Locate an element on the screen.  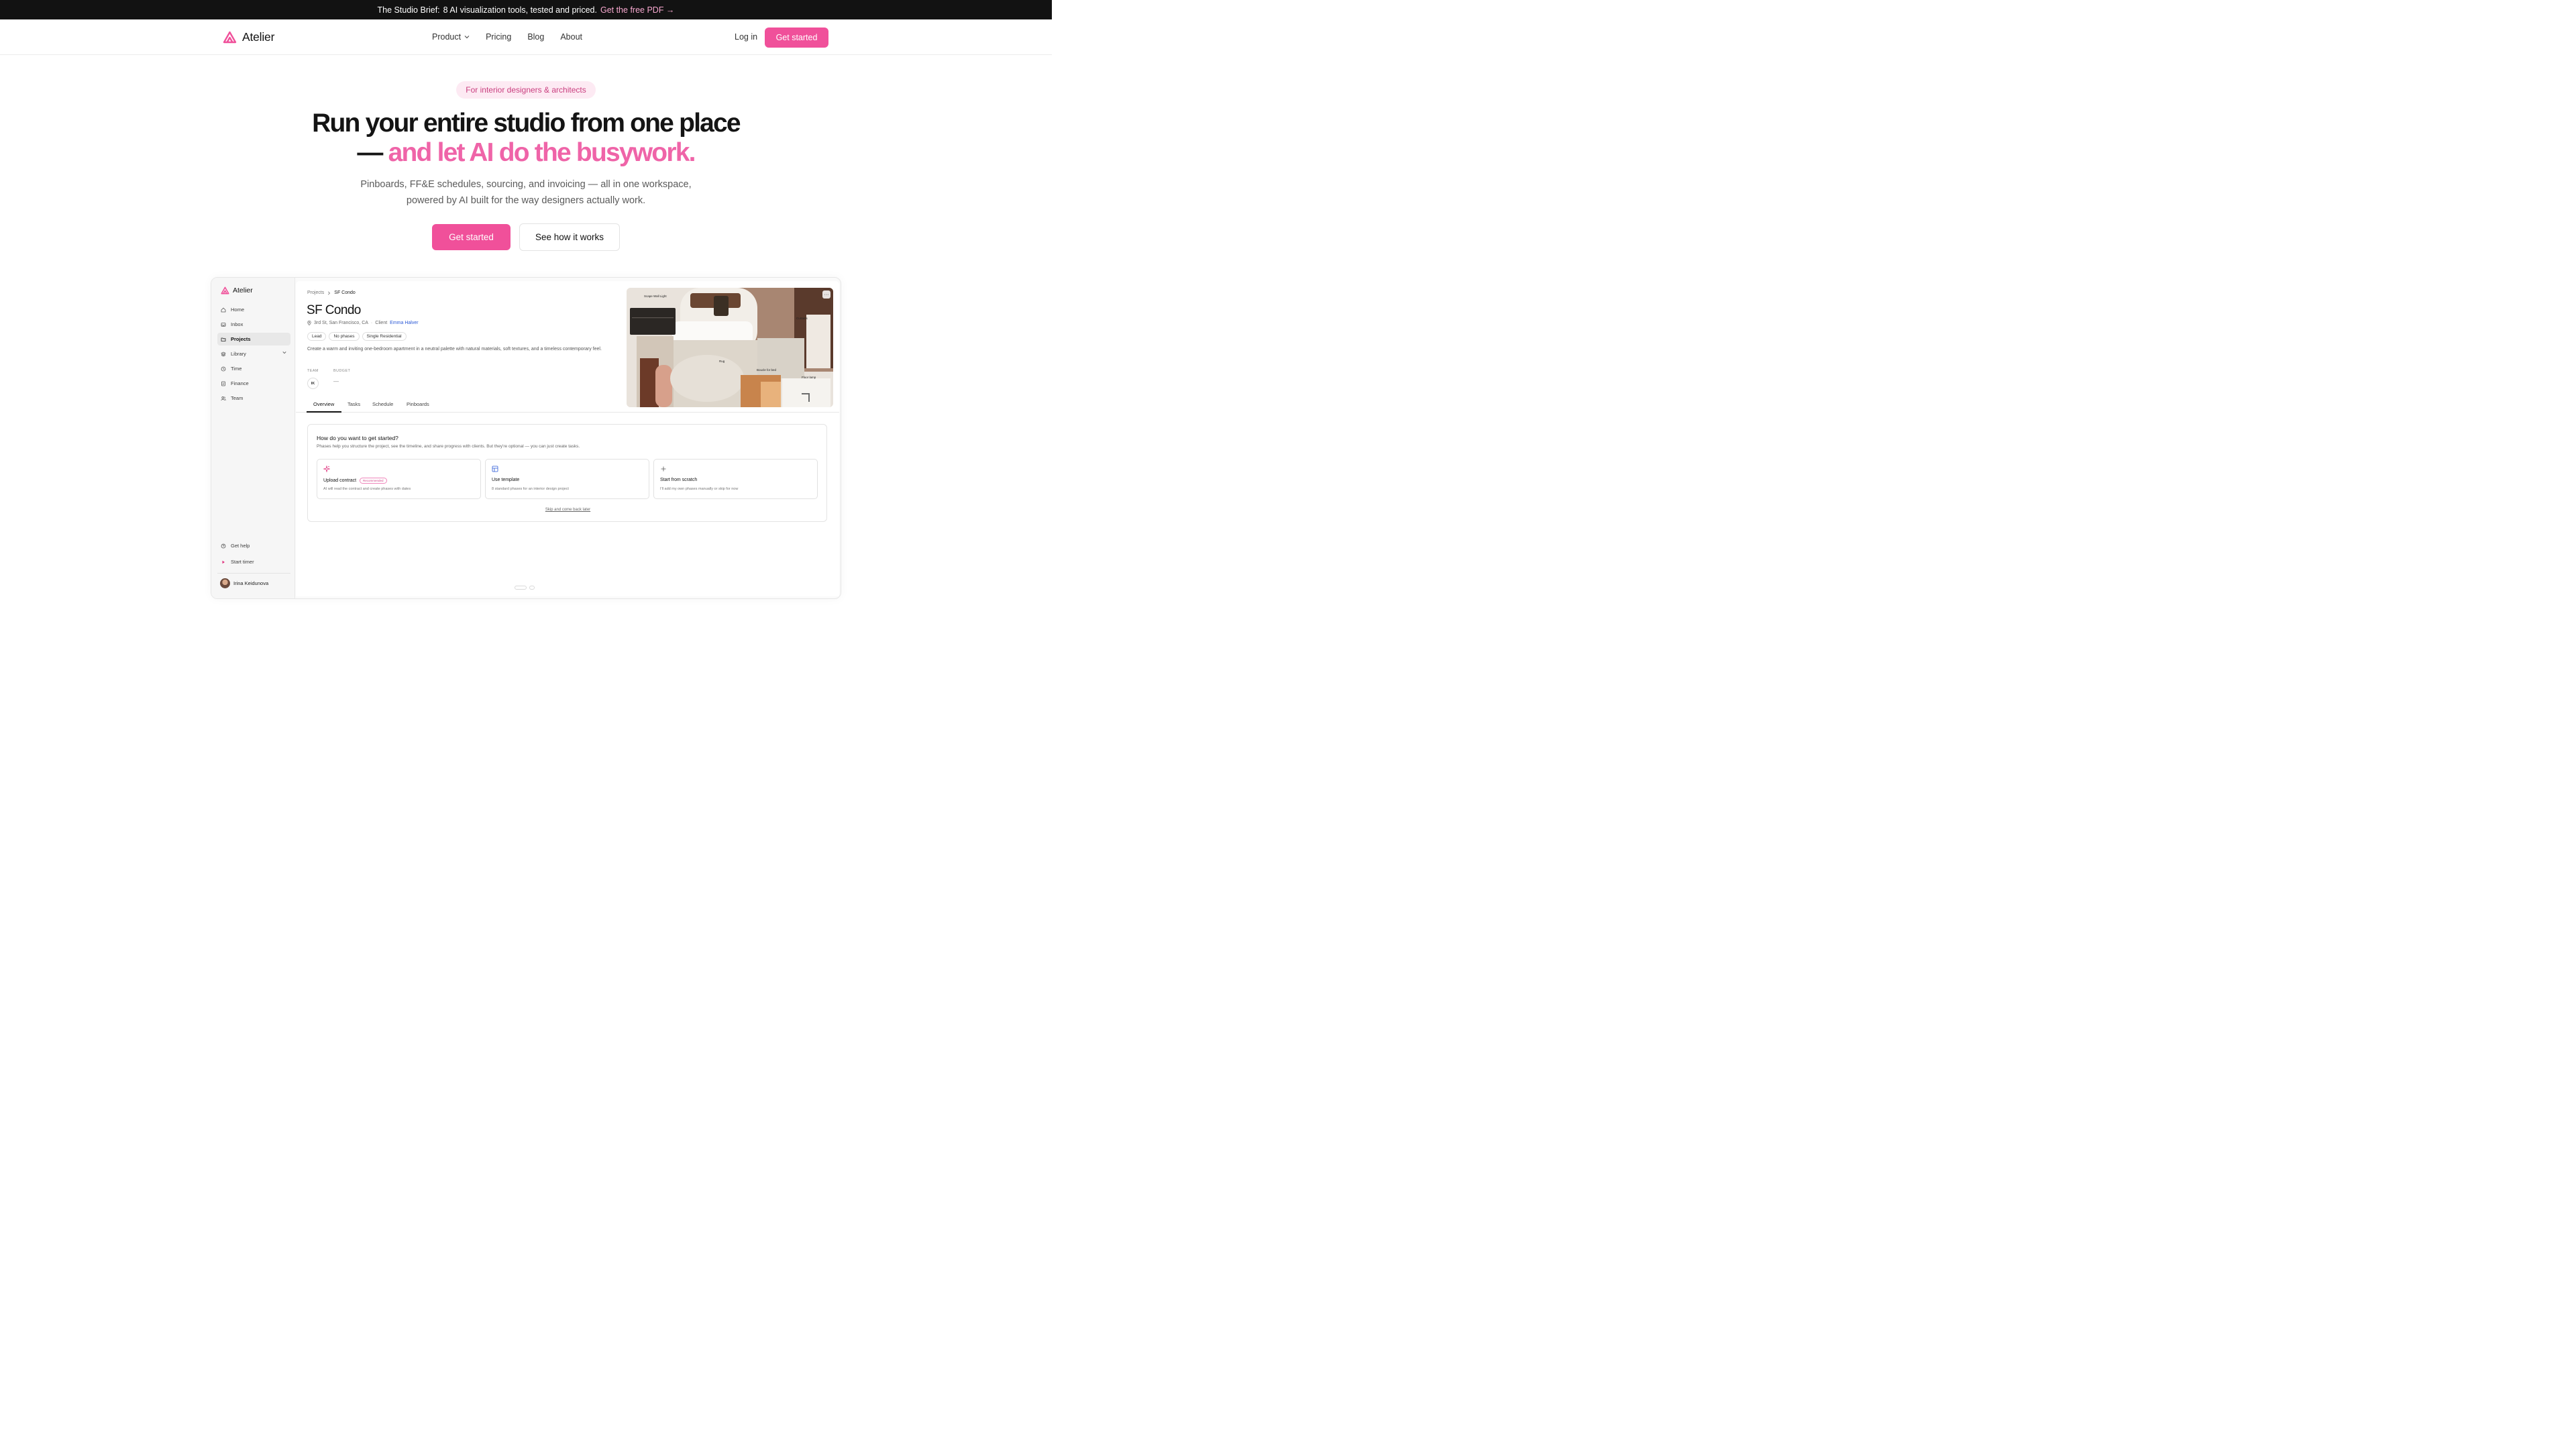
user-name: Irina Keidunova is located at coordinates (251, 583).